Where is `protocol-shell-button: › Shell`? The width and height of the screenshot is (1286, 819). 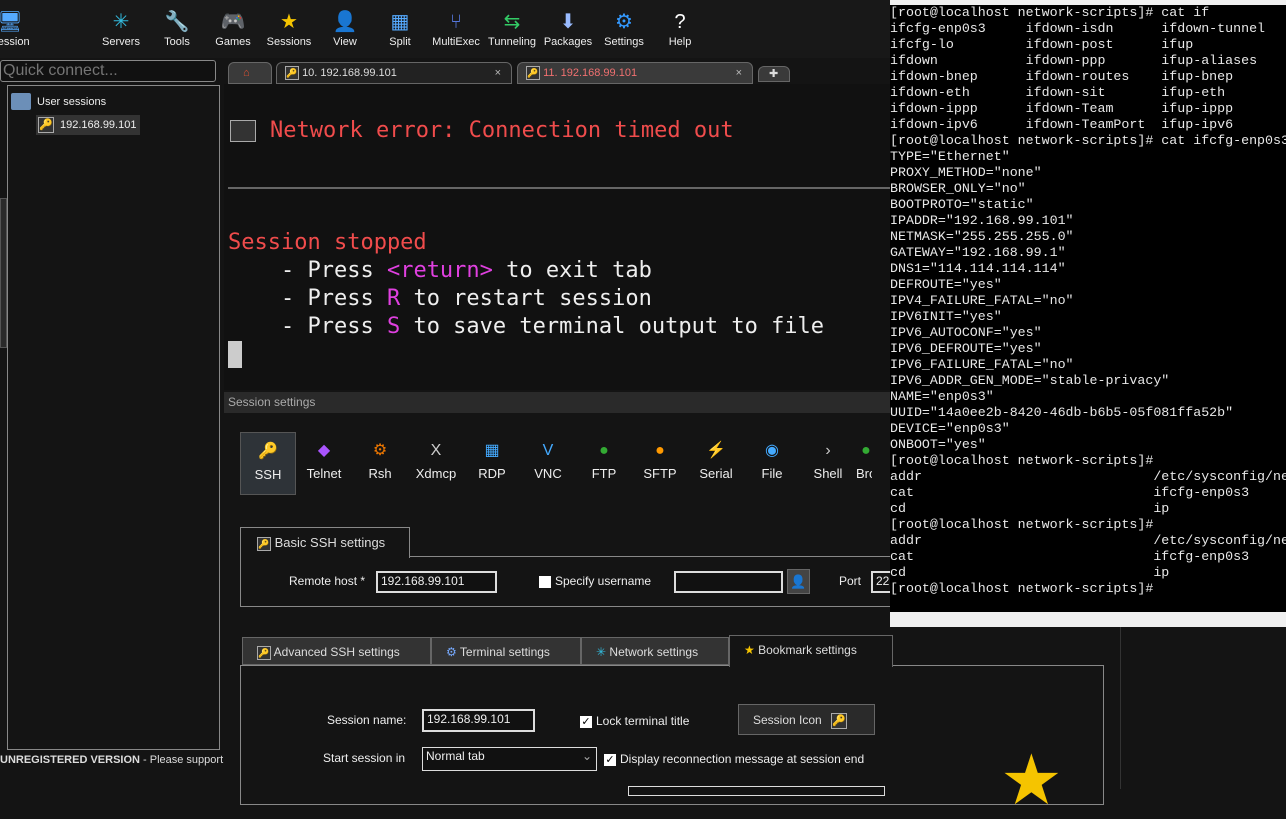
protocol-shell-button: › Shell is located at coordinates (828, 463).